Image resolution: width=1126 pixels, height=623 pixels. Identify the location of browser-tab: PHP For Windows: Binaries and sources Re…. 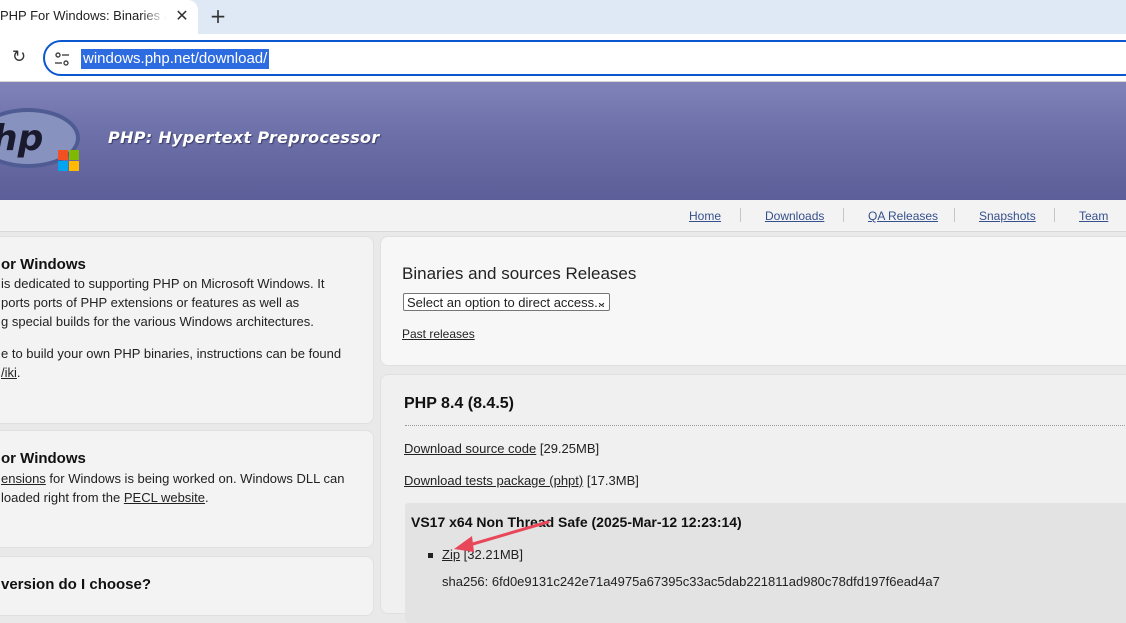
(99, 17).